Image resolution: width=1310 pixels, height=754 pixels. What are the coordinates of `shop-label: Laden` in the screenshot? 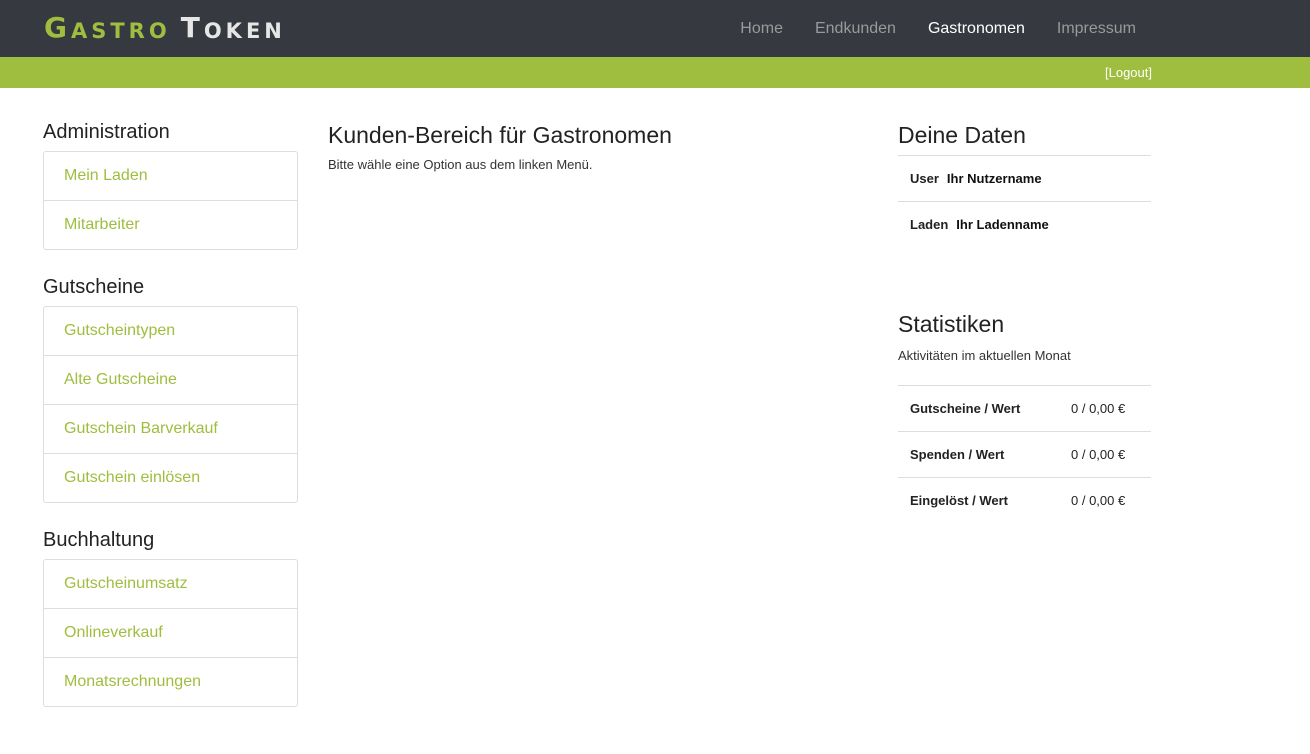 It's located at (929, 224).